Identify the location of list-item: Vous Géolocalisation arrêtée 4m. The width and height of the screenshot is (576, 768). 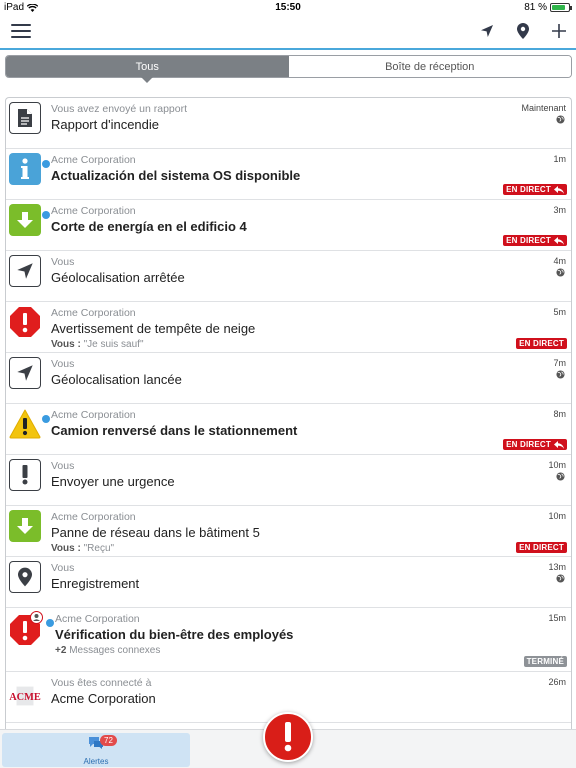
(288, 276).